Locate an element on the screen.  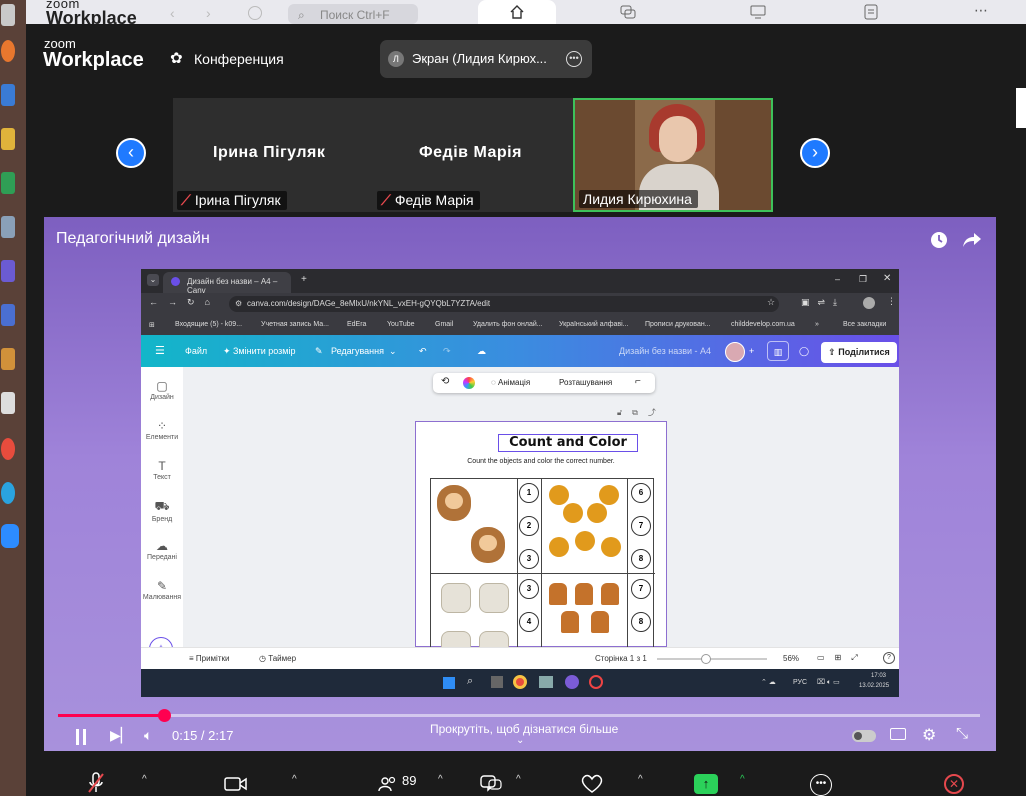
zoom-level: 56% is located at coordinates (791, 658).